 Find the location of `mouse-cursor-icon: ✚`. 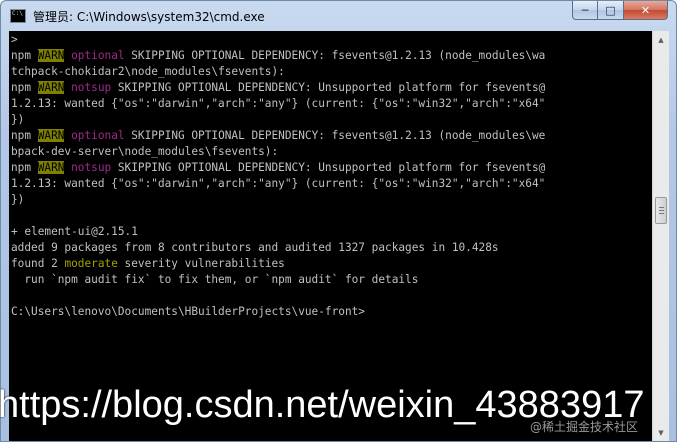

mouse-cursor-icon: ✚ is located at coordinates (90, 422).